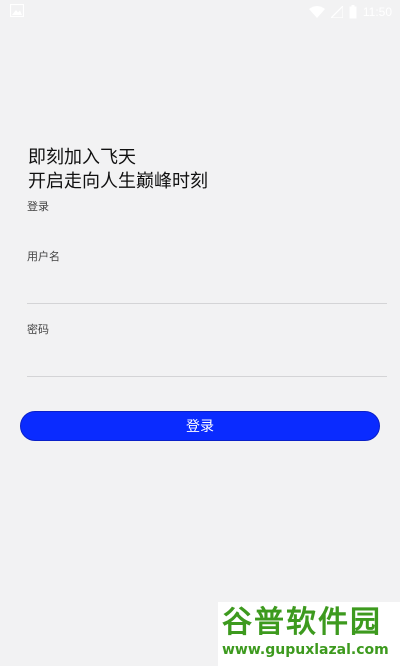 Image resolution: width=400 pixels, height=666 pixels. What do you see at coordinates (82, 157) in the screenshot?
I see `headline-line-1: 即刻加入飞天` at bounding box center [82, 157].